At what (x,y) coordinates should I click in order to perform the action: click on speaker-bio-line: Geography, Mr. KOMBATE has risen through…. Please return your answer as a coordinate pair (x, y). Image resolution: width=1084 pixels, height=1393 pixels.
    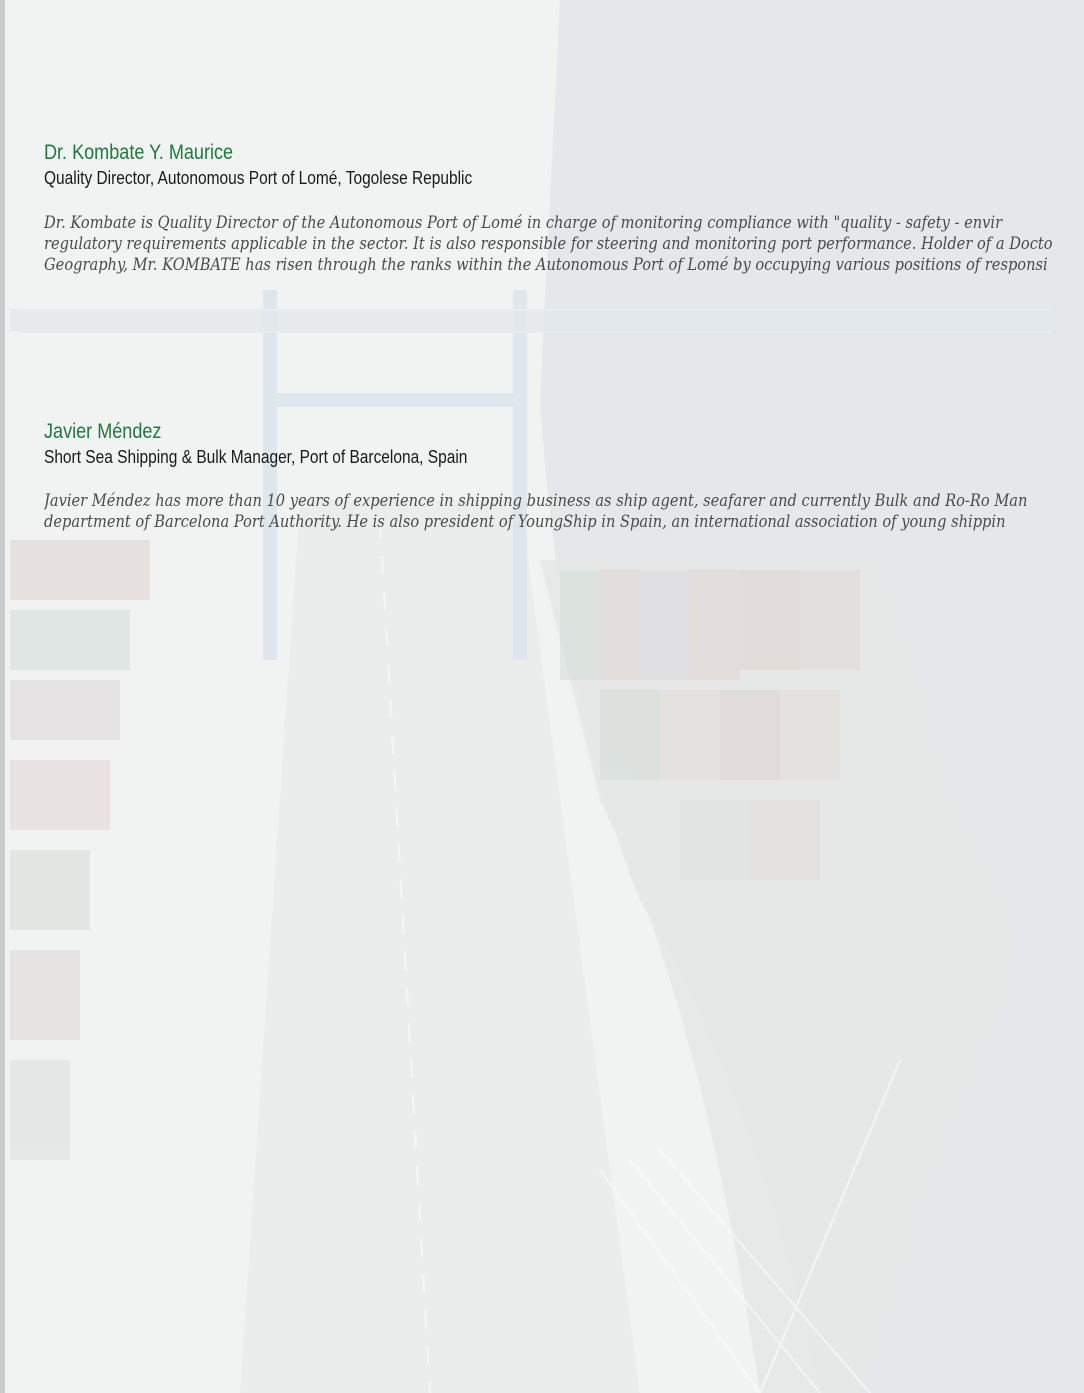
    Looking at the image, I should click on (546, 265).